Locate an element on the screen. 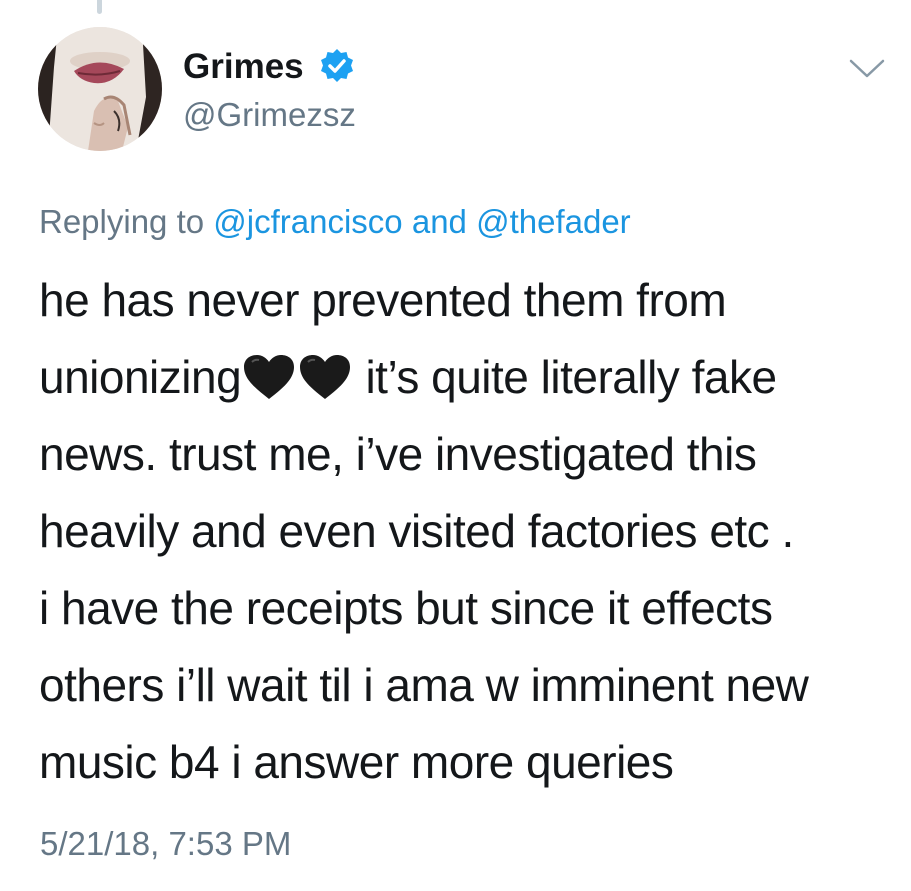 Image resolution: width=911 pixels, height=891 pixels. reply-context: Replying to @jcfrancisco and @thefader is located at coordinates (335, 222).